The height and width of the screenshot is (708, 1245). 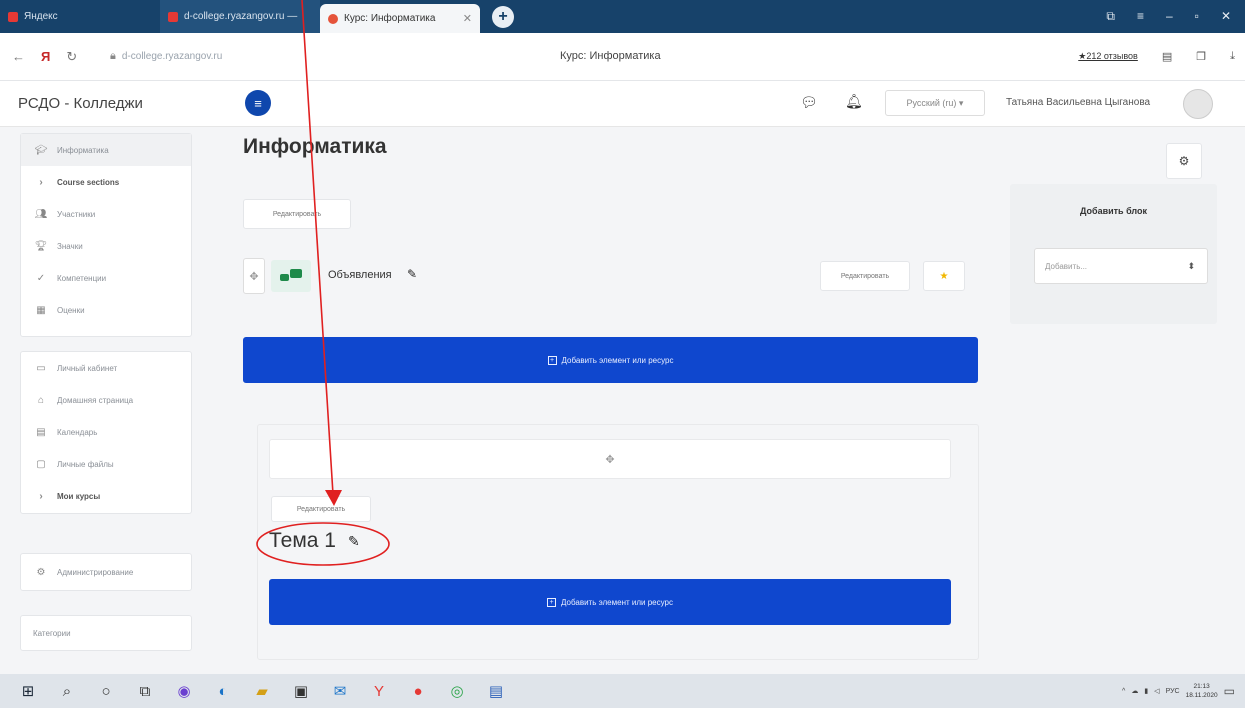 What do you see at coordinates (354, 541) in the screenshot?
I see `edit-section-title-icon: ✎` at bounding box center [354, 541].